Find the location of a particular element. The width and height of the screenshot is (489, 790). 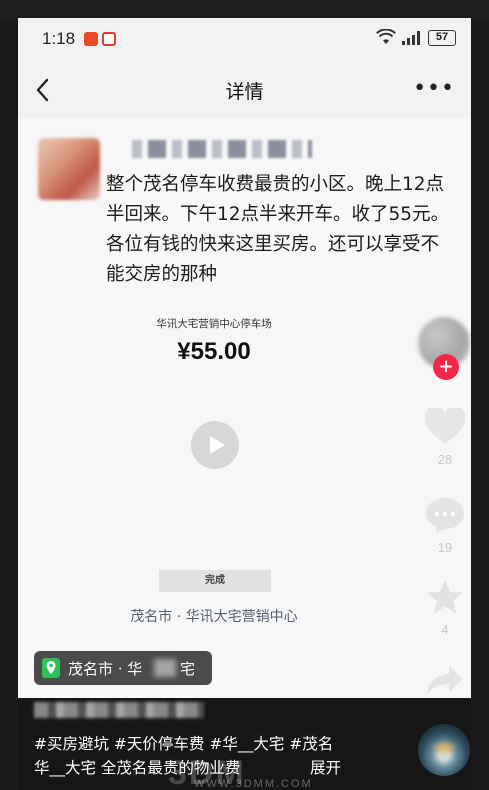

share-arrow-icon is located at coordinates (445, 680).